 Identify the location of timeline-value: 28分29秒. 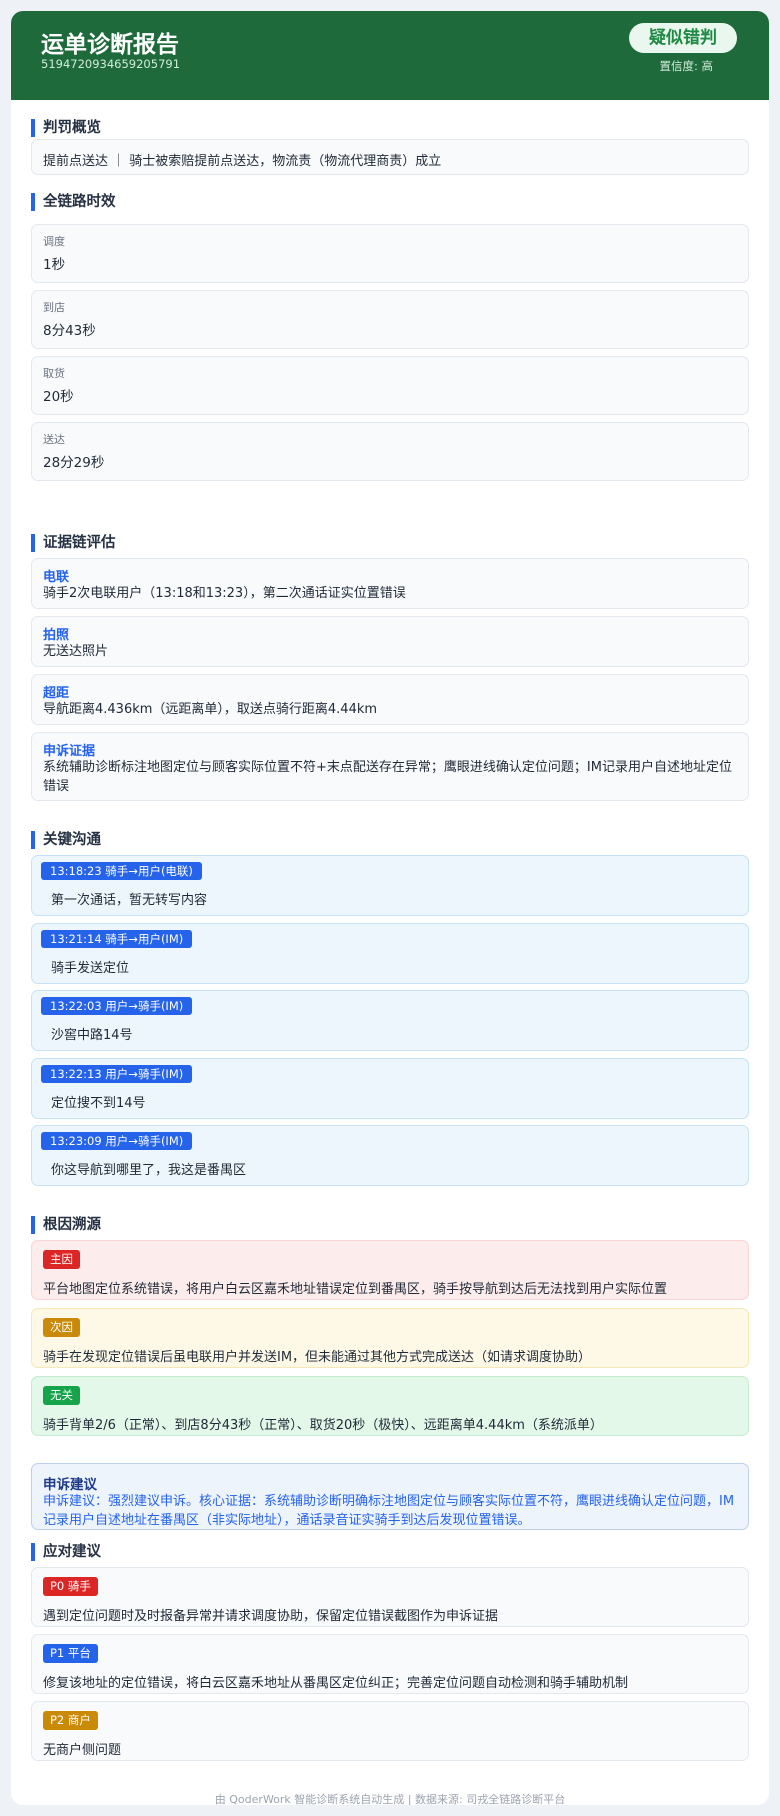
(74, 463).